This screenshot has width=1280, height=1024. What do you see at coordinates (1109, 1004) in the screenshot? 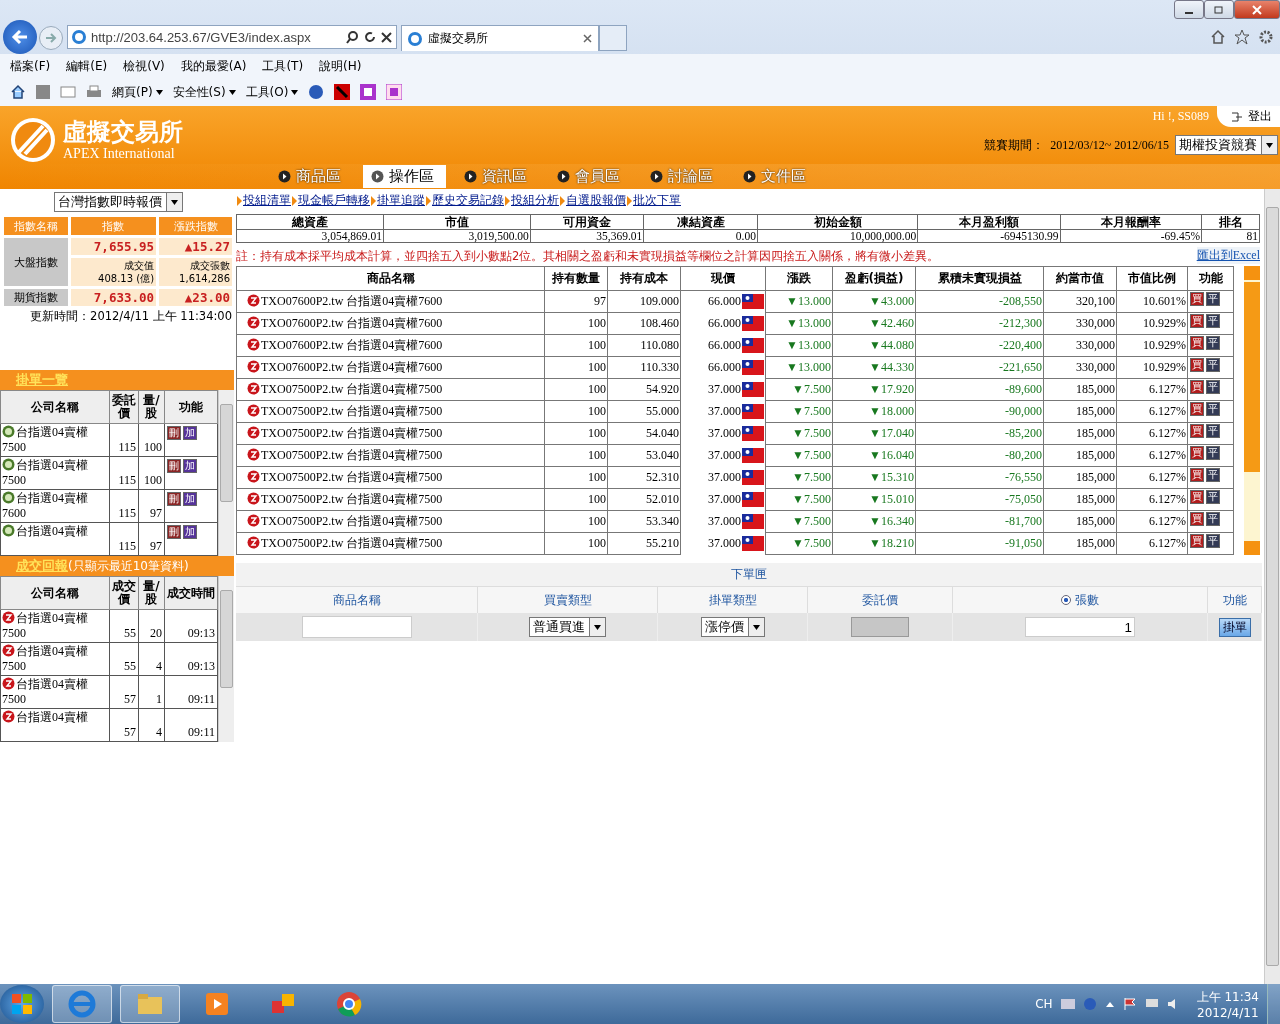
I see `tray-expand-icon` at bounding box center [1109, 1004].